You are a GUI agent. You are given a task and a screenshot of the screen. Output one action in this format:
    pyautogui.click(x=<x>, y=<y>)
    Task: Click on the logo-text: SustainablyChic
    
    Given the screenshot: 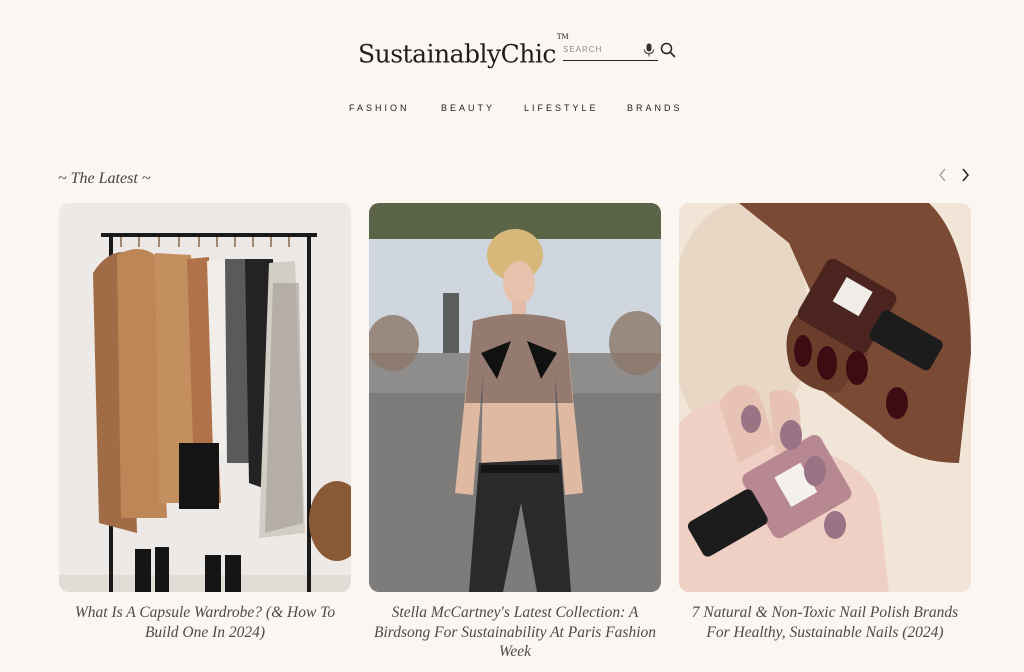 What is the action you would take?
    pyautogui.click(x=457, y=54)
    